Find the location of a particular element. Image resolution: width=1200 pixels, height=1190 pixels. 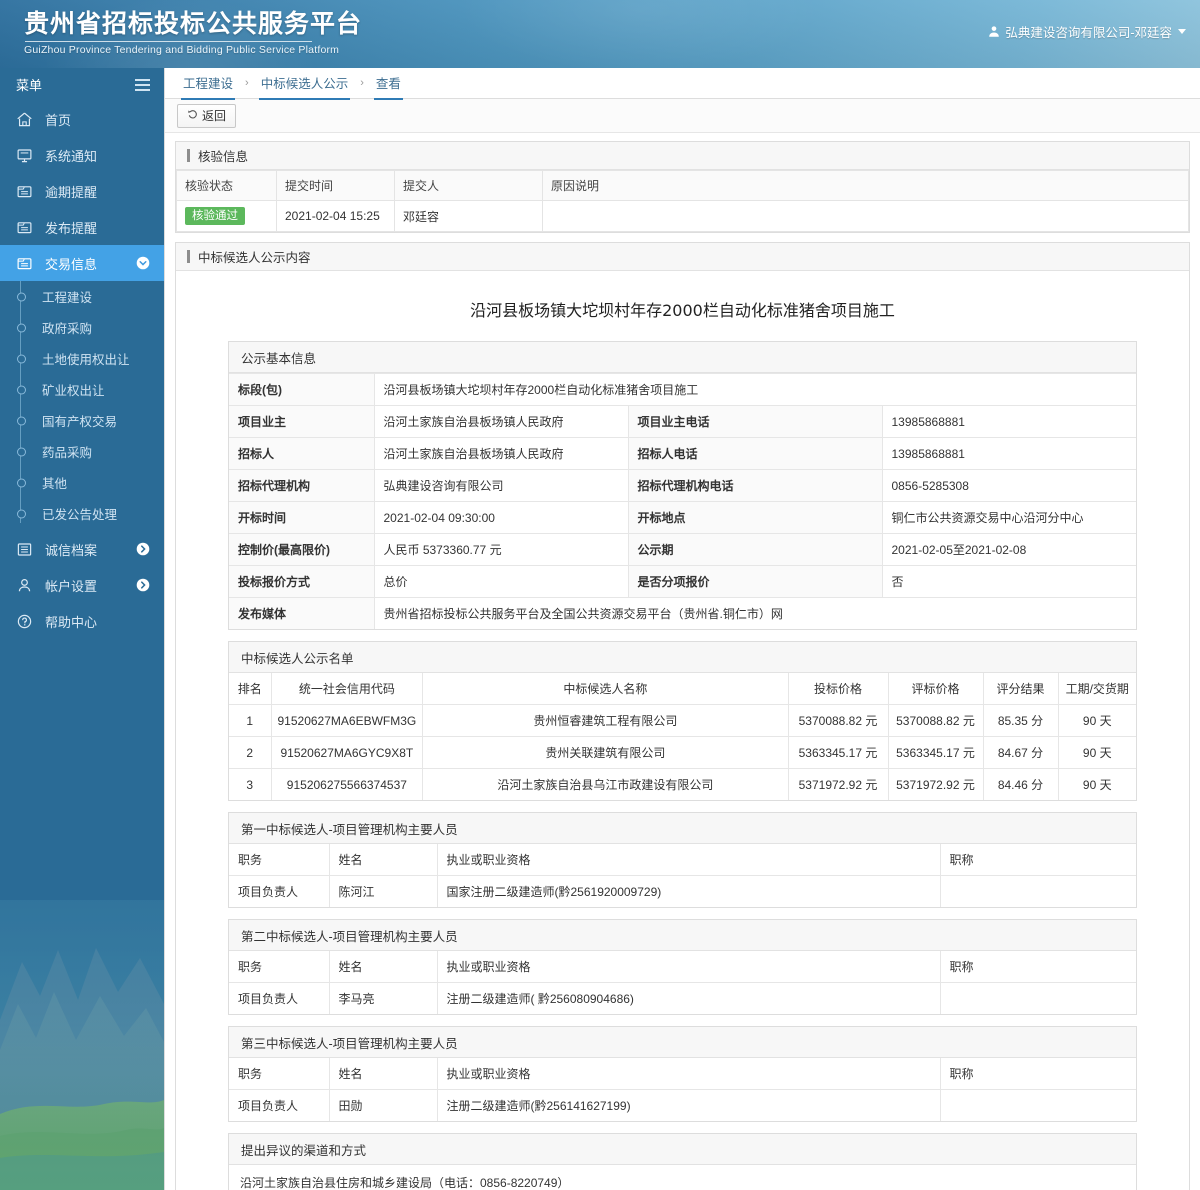

caret-down-icon is located at coordinates (1182, 31).